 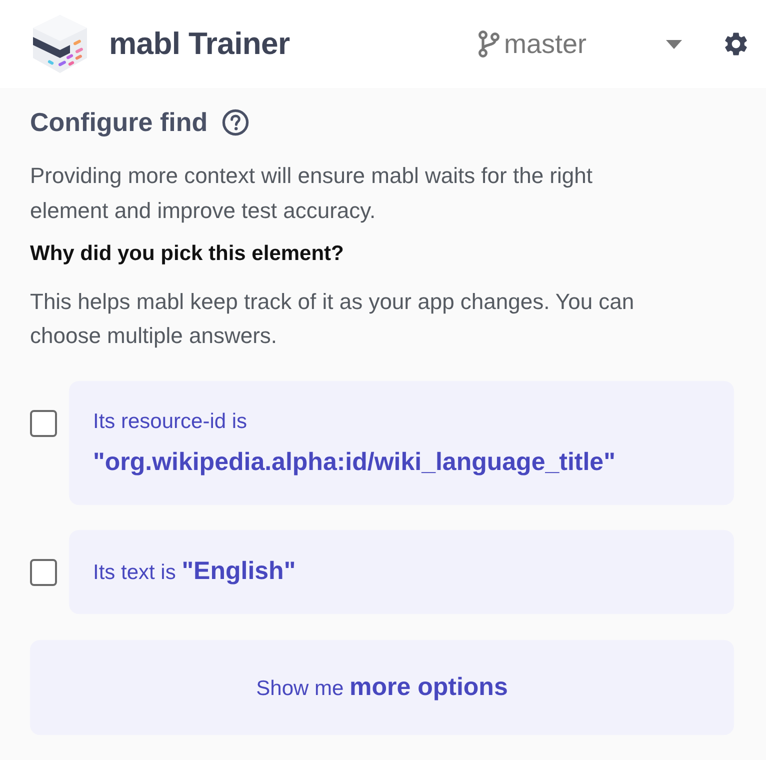 I want to click on branch-icon, so click(x=489, y=44).